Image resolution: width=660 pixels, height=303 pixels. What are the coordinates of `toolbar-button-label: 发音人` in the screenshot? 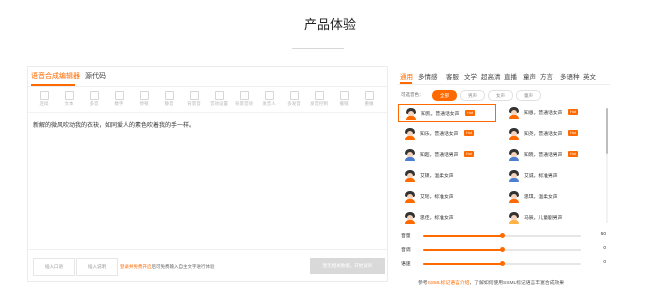 It's located at (269, 103).